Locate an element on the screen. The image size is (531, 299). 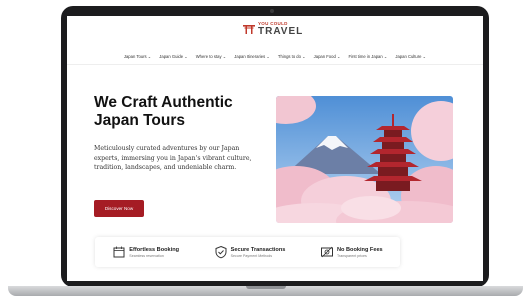
no-fee-icon is located at coordinates (326, 252).